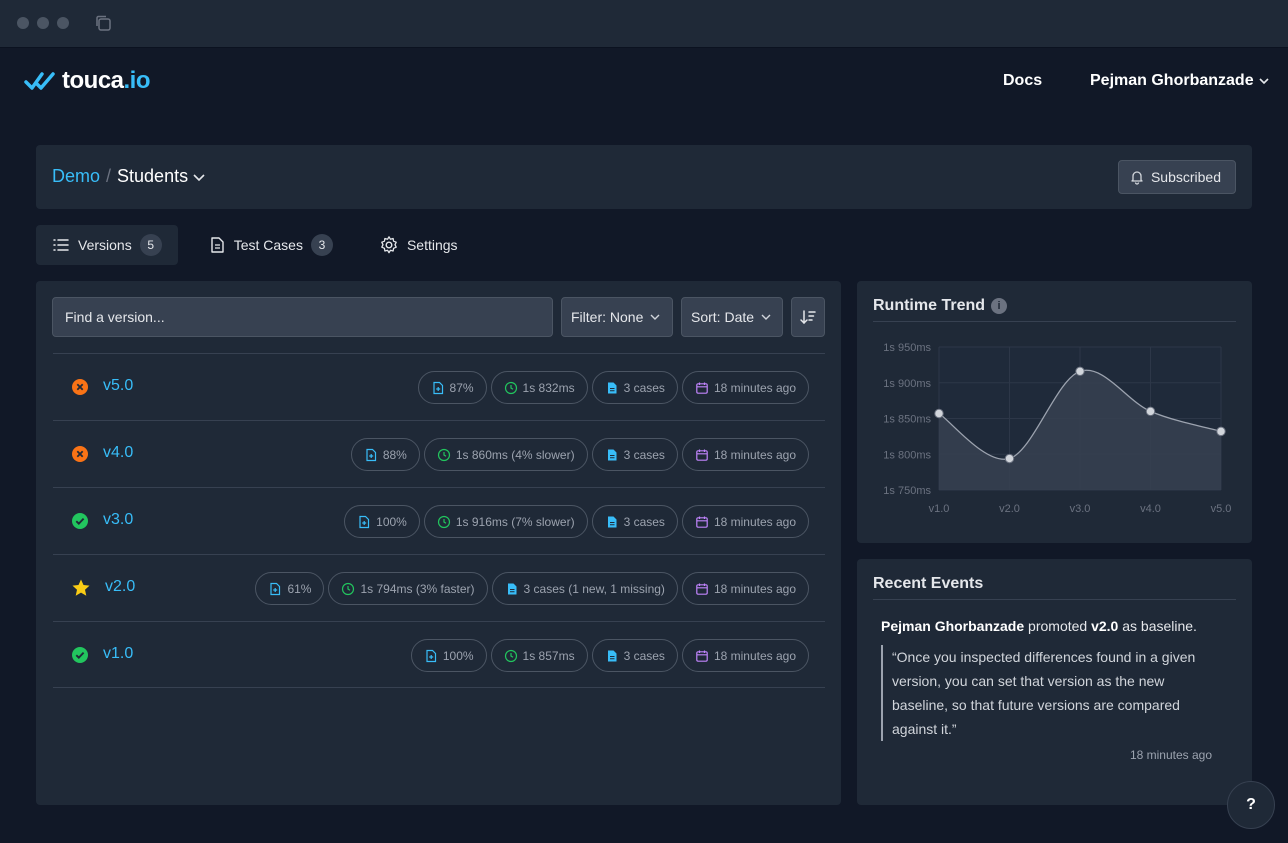 The height and width of the screenshot is (843, 1288). Describe the element at coordinates (1170, 755) in the screenshot. I see `event-timestamp: 18 minutes ago` at that location.